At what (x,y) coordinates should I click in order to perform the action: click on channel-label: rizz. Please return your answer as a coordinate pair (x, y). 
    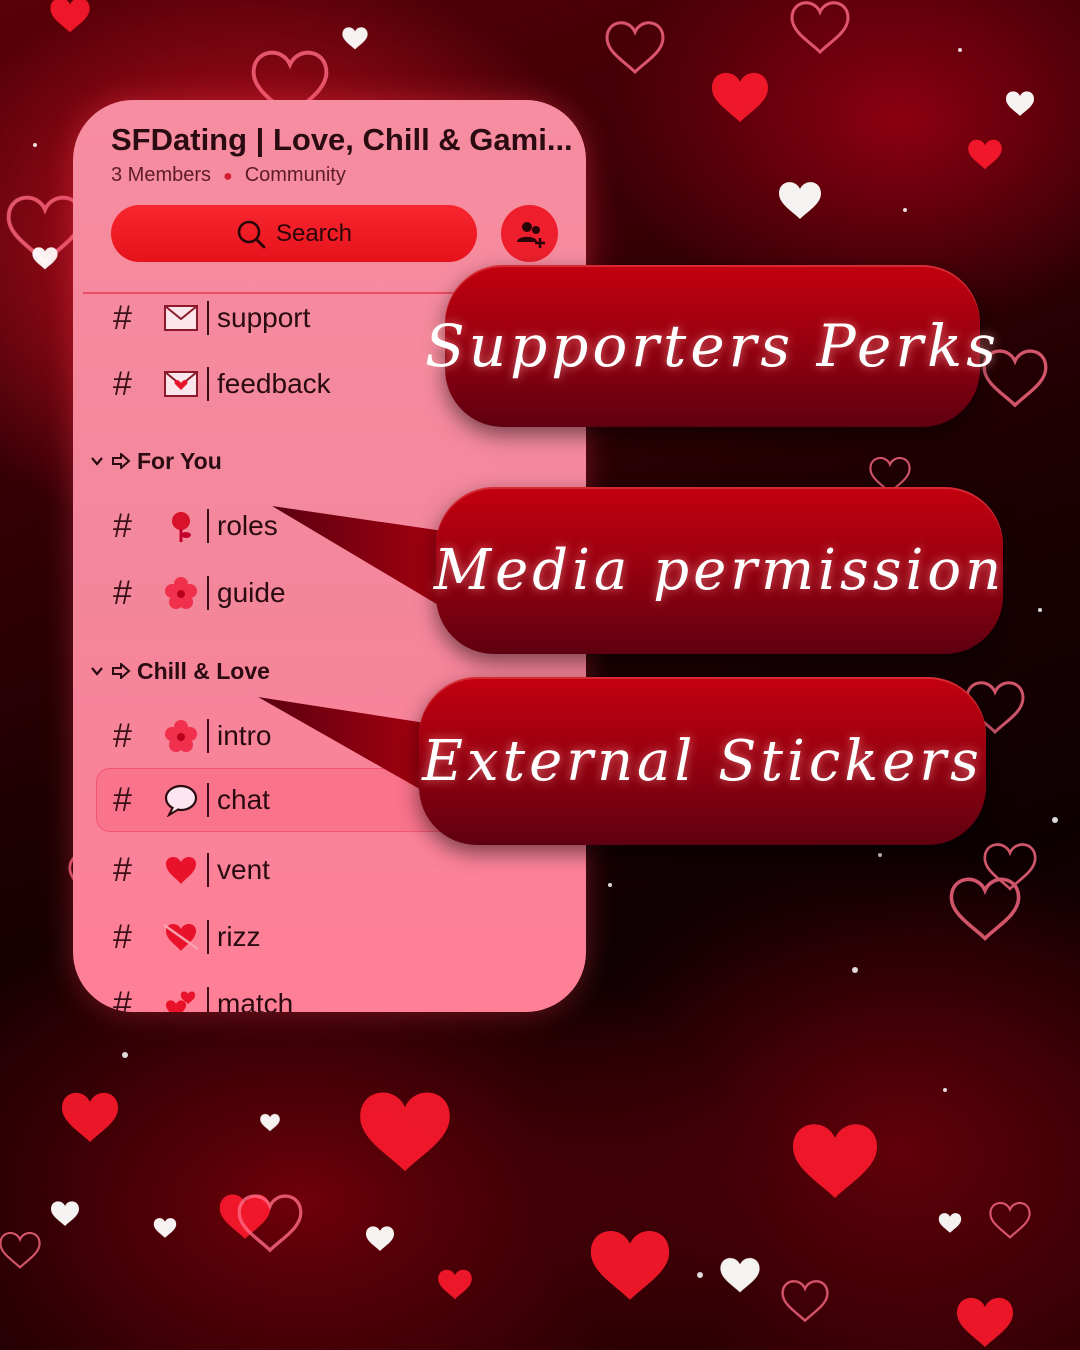
    Looking at the image, I should click on (239, 936).